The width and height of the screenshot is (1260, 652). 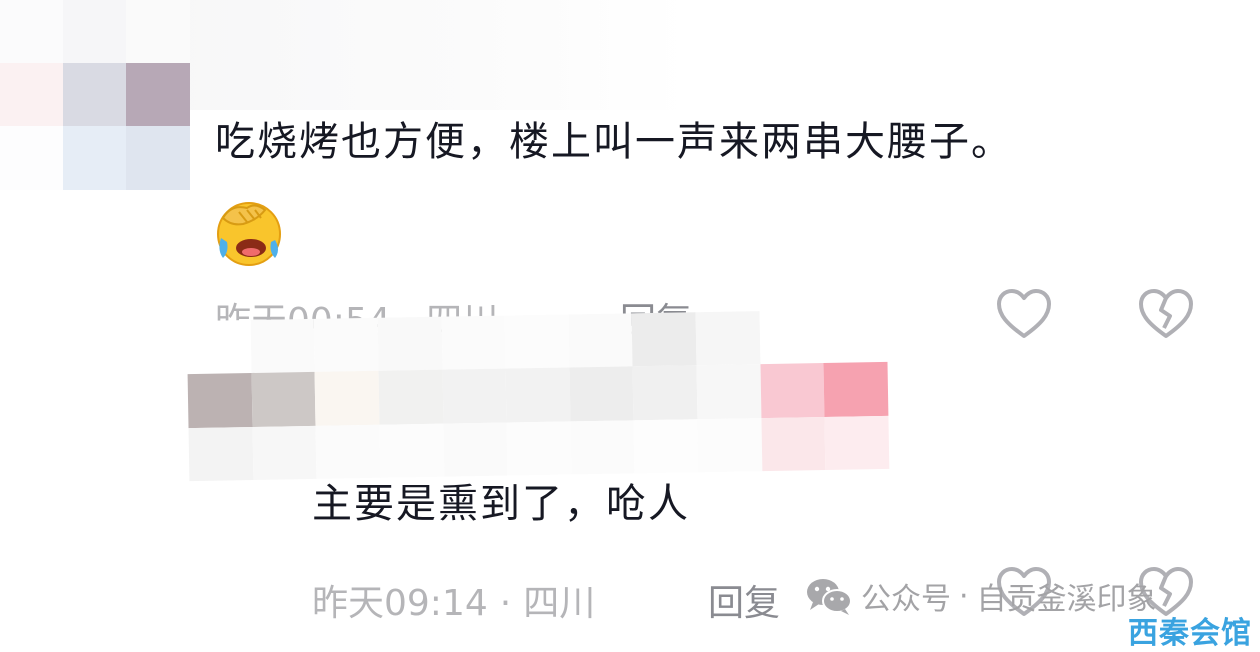 I want to click on wechat-watermark: 公众号 · 自贡釜溪印象, so click(x=981, y=596).